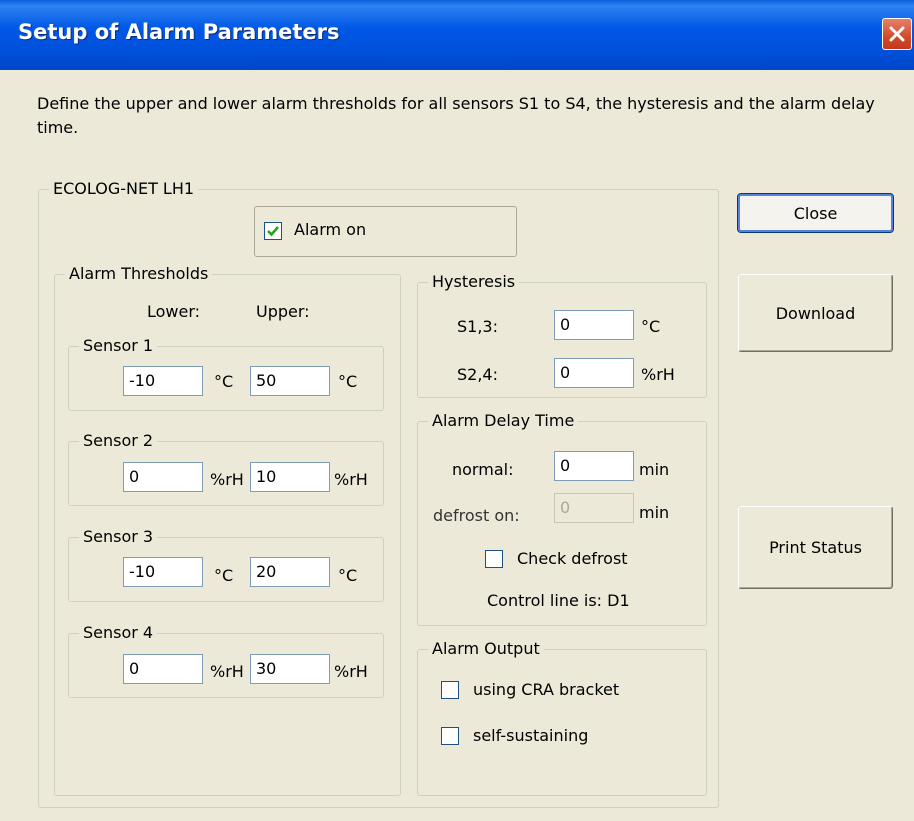 The image size is (914, 821). Describe the element at coordinates (594, 325) in the screenshot. I see `hysteresis-s13-input: 0` at that location.